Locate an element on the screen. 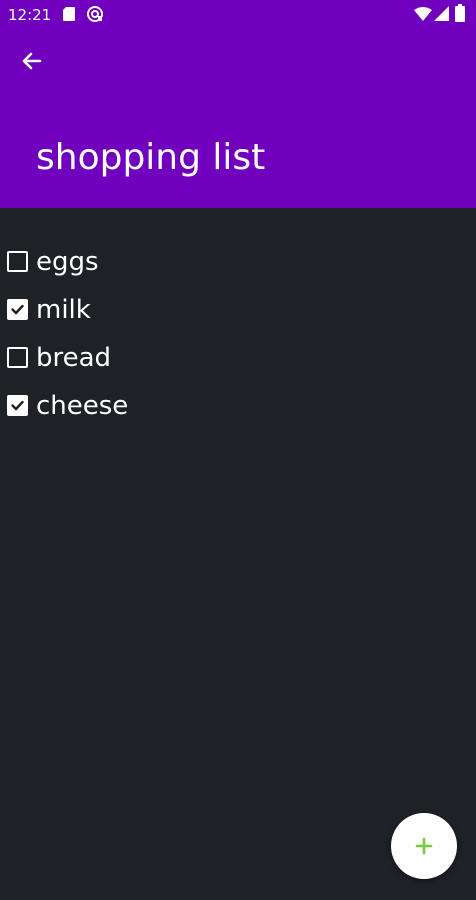 This screenshot has height=900, width=476. sync-icon is located at coordinates (95, 14).